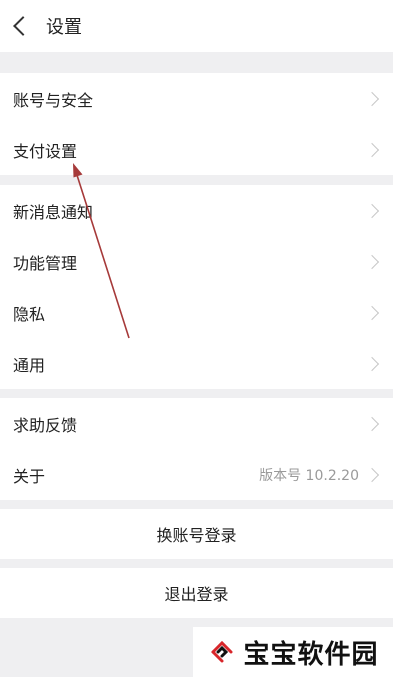  What do you see at coordinates (19, 26) in the screenshot?
I see `back-arrow-icon` at bounding box center [19, 26].